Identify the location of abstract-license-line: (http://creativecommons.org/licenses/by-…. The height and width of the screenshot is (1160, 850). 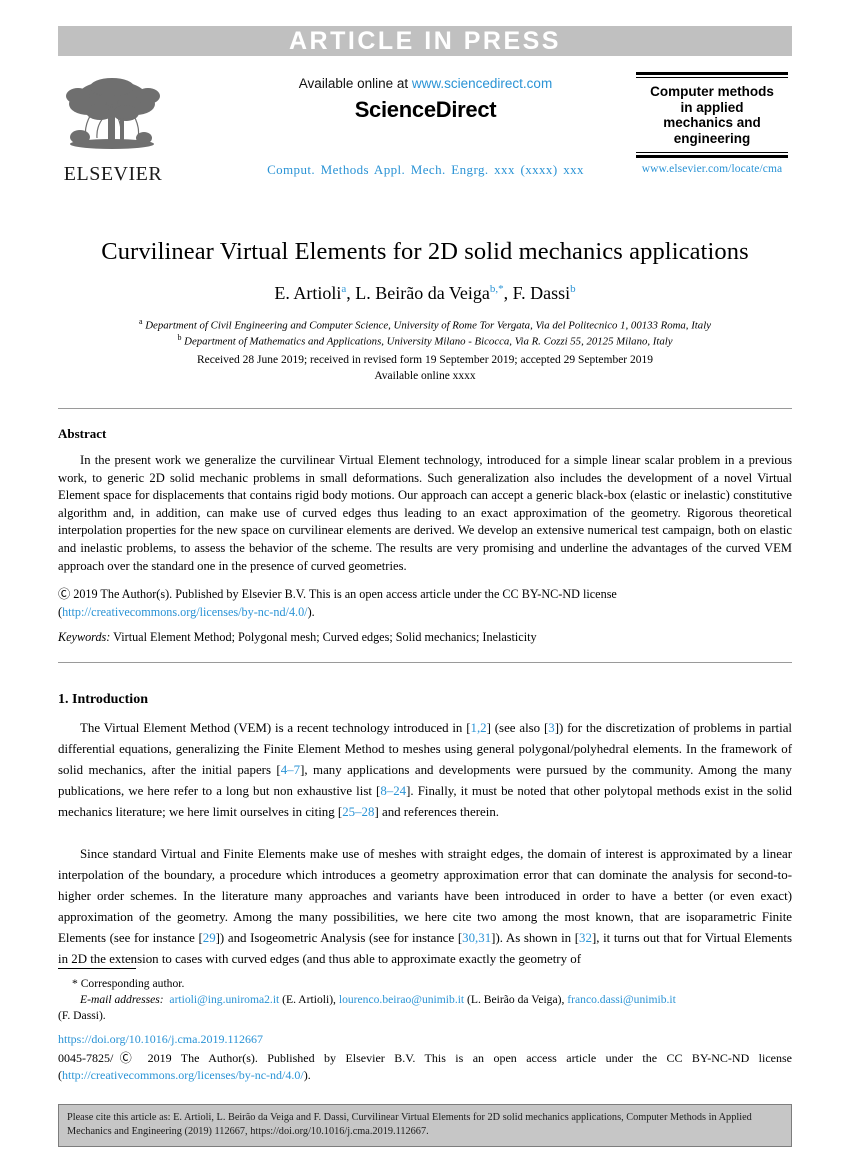
(425, 613).